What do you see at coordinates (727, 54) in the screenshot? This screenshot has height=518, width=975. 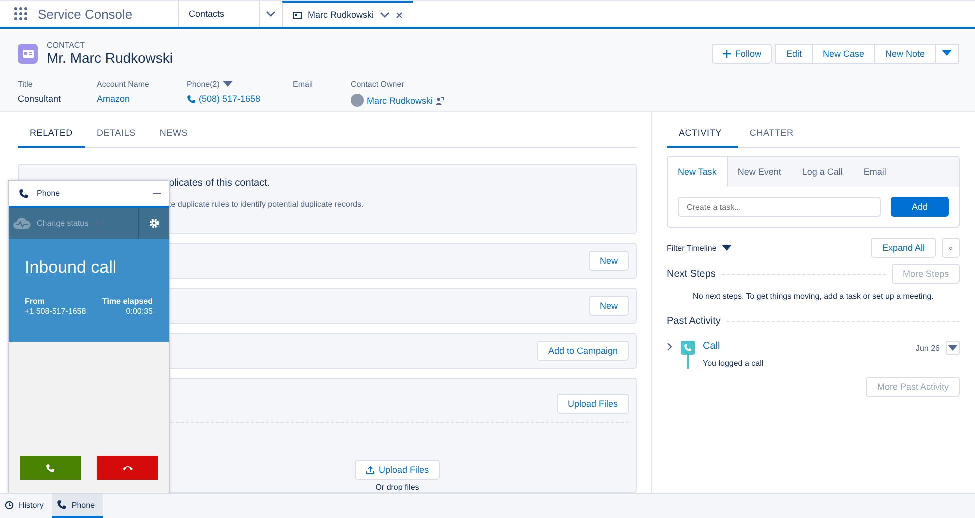 I see `plus-icon` at bounding box center [727, 54].